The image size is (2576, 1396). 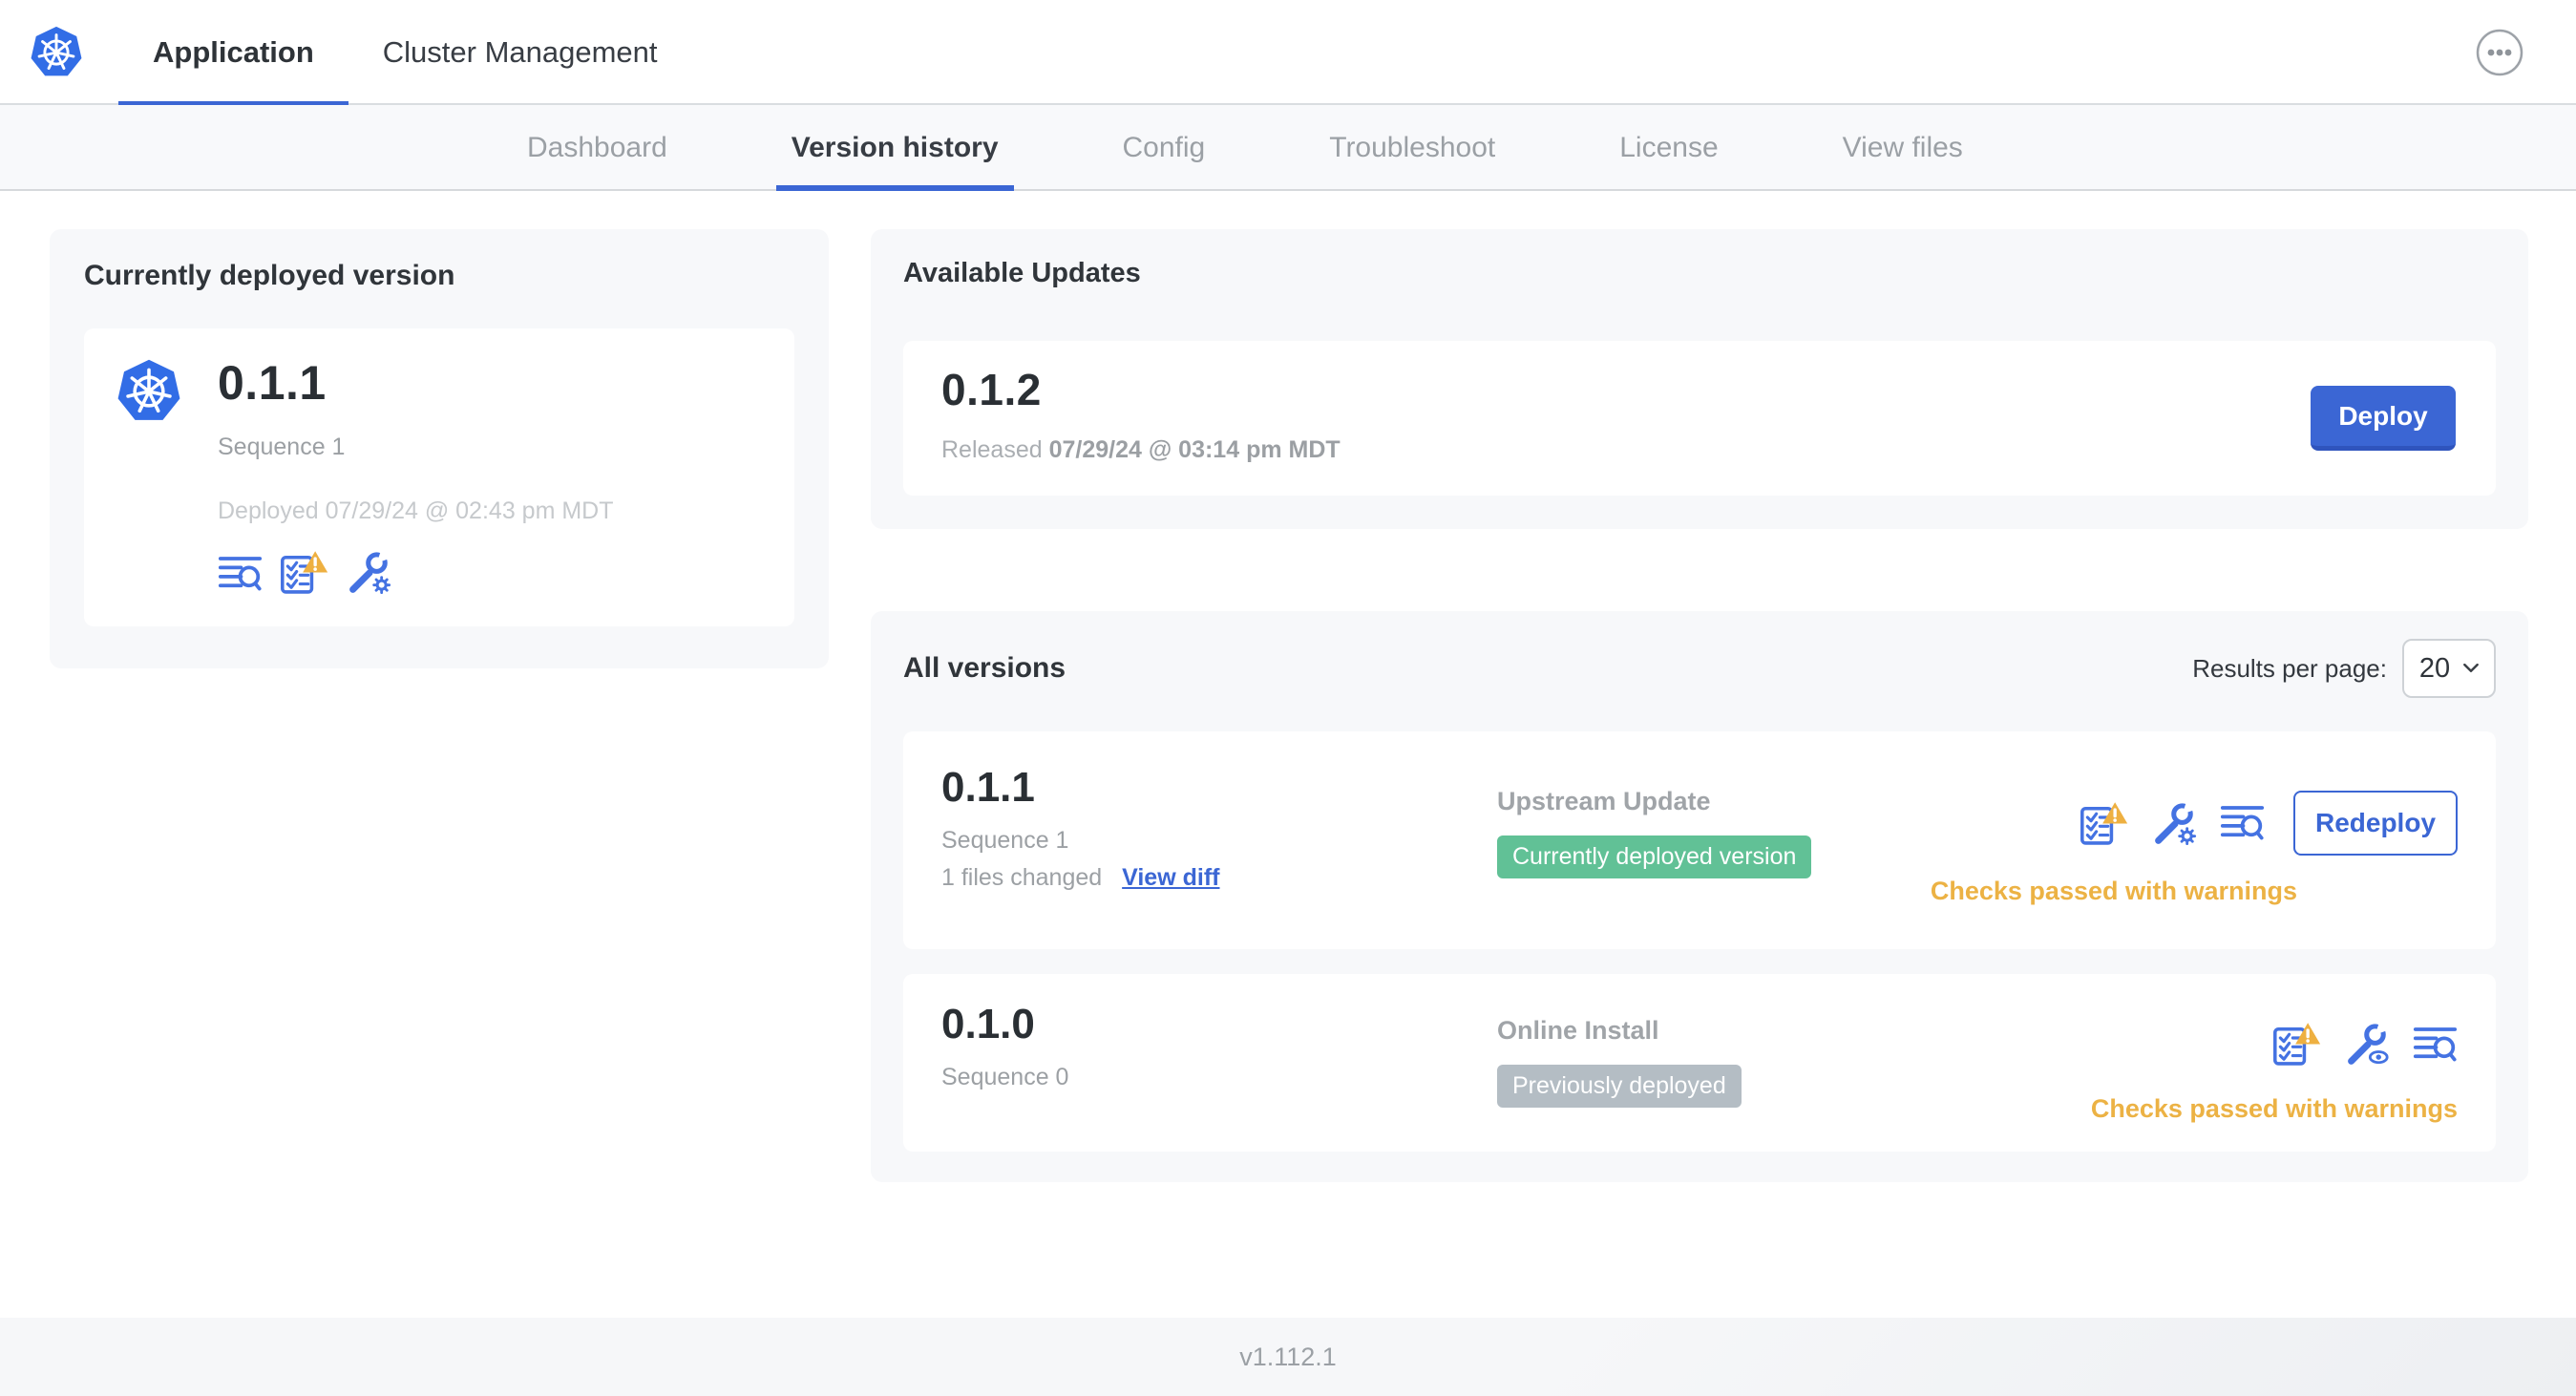 I want to click on results-per-page: Results per page: 20, so click(x=2344, y=668).